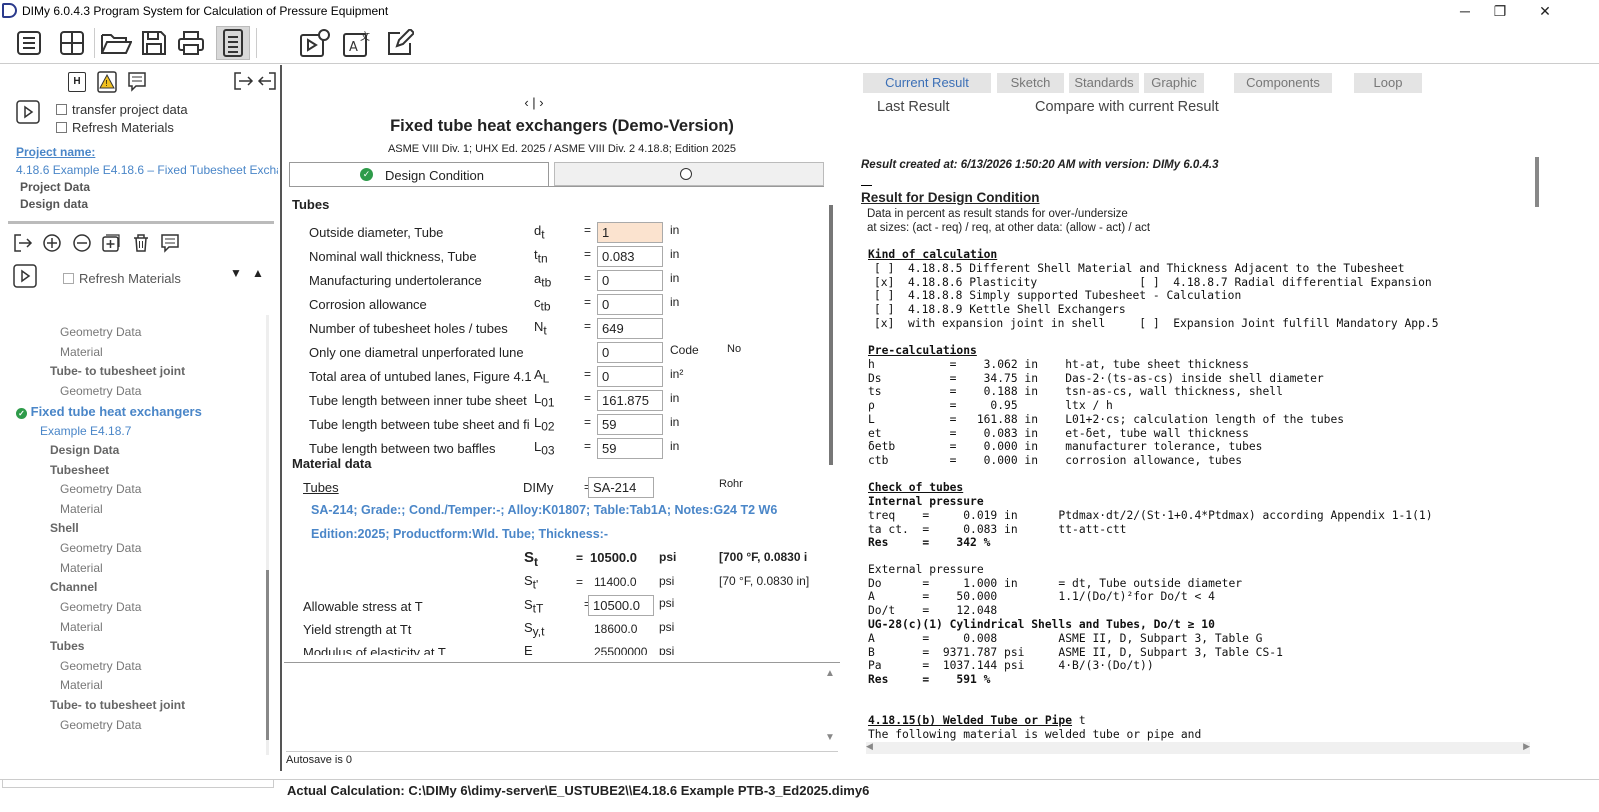 Image resolution: width=1599 pixels, height=812 pixels. Describe the element at coordinates (321, 487) in the screenshot. I see `material-label: Tubes` at that location.